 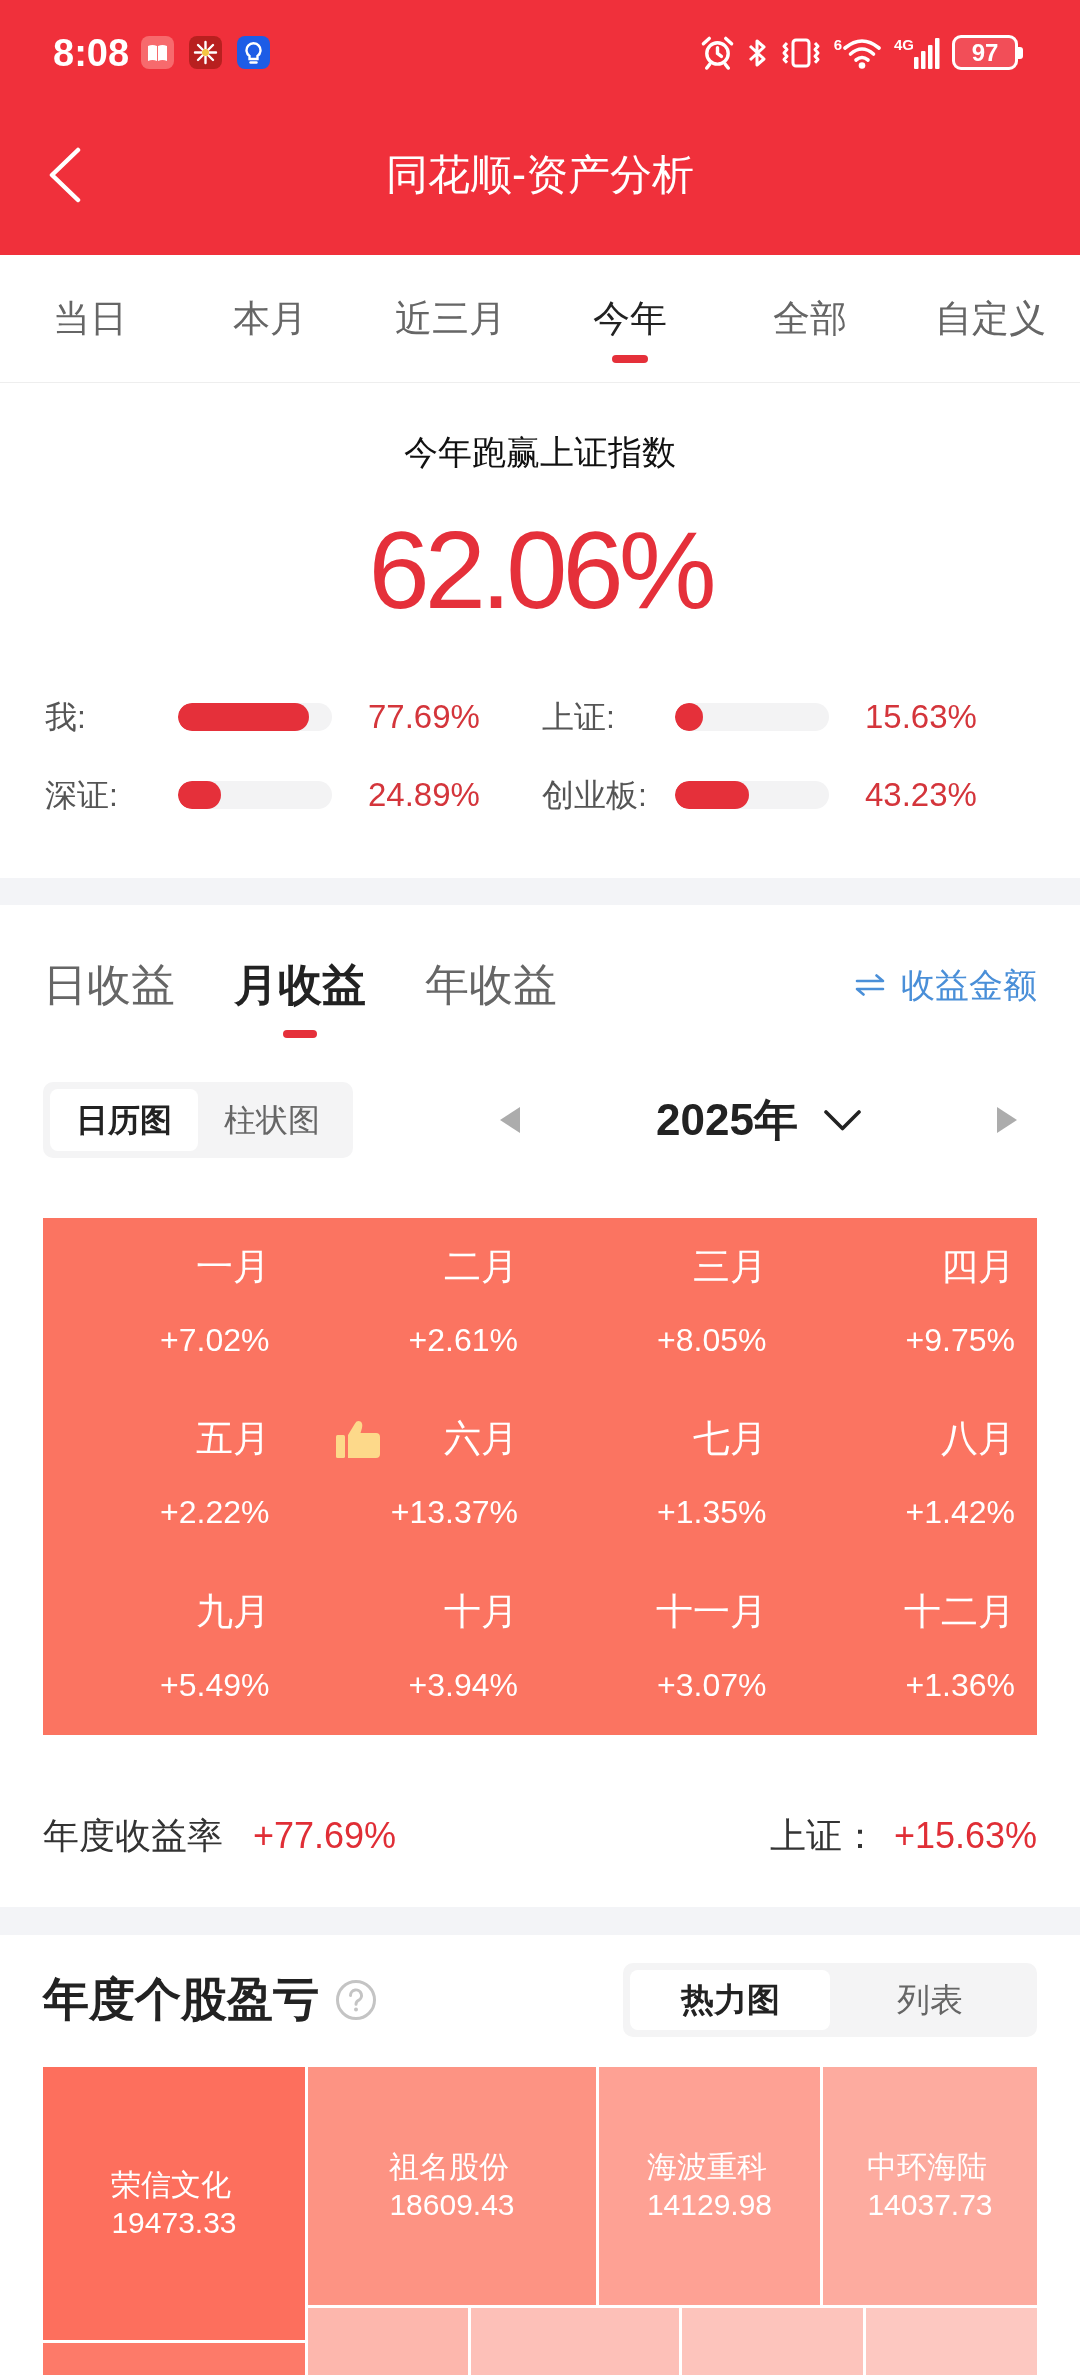 I want to click on wifi-icon, so click(x=862, y=52).